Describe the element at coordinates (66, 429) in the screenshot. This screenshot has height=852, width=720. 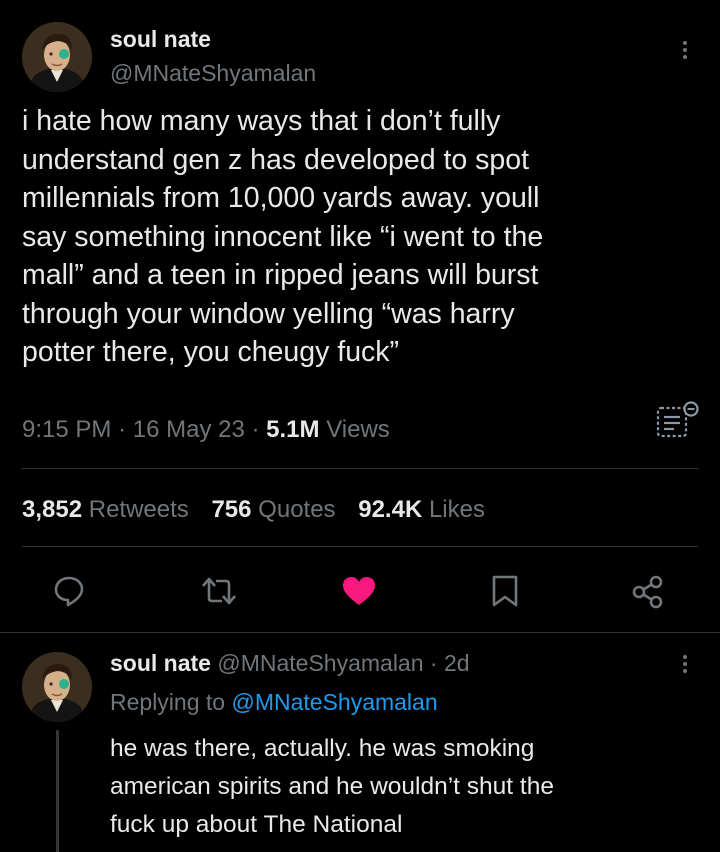
I see `tweet-time: 9:15 PM` at that location.